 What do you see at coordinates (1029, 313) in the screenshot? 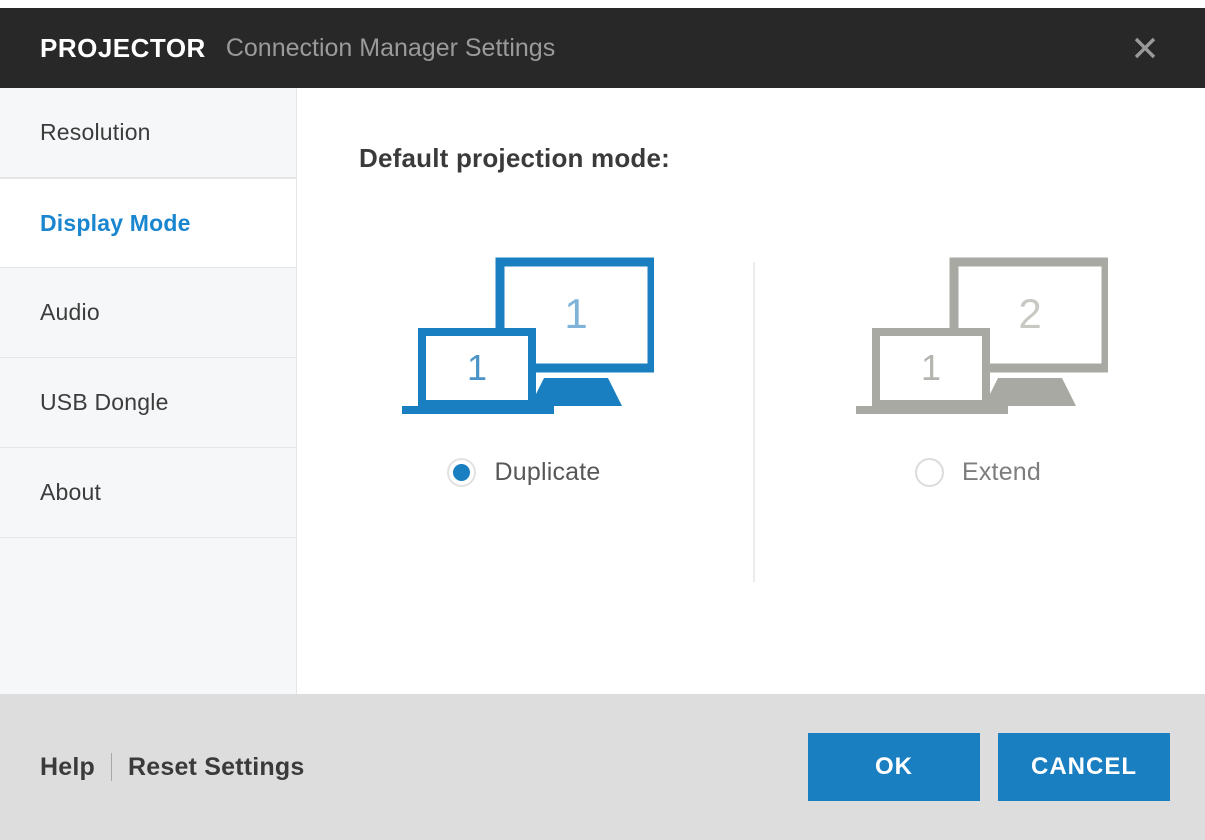
I see `monitor-number: 2` at bounding box center [1029, 313].